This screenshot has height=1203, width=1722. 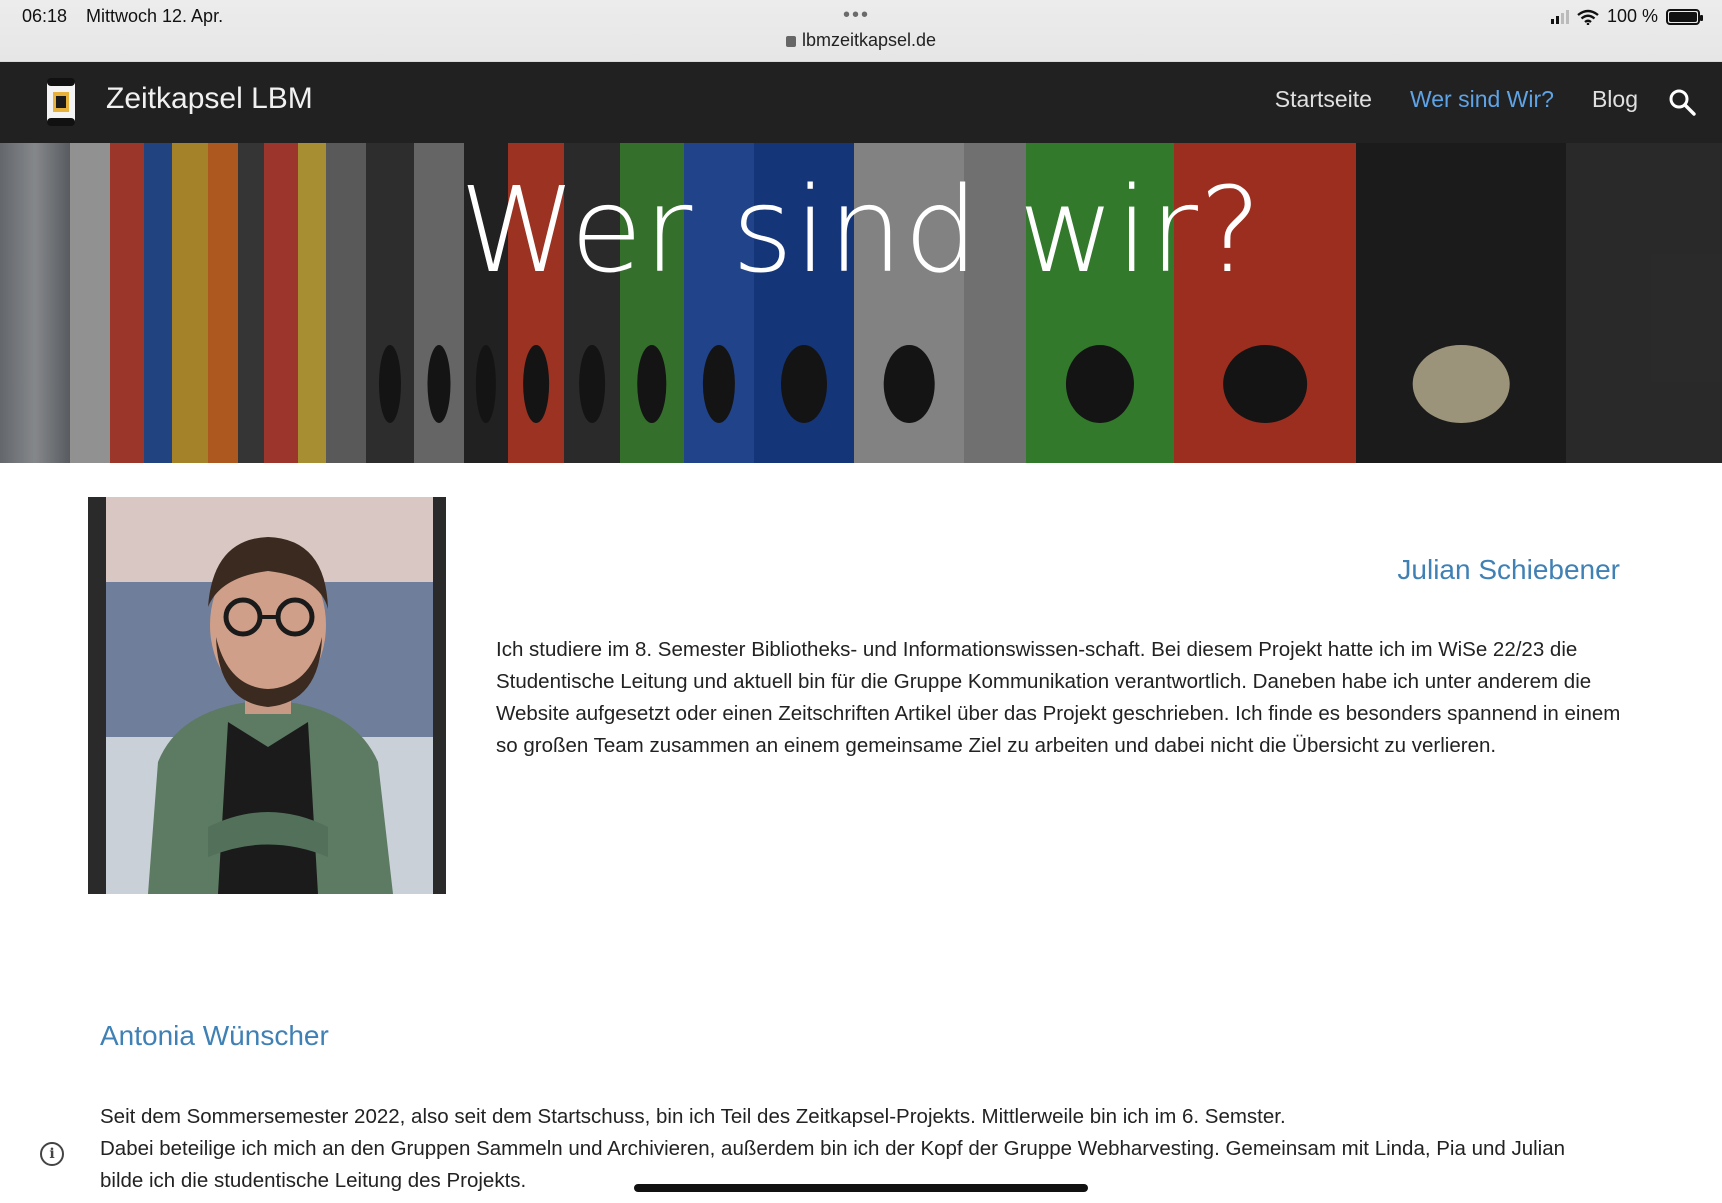 What do you see at coordinates (861, 230) in the screenshot?
I see `page-title: Wer sind wir?` at bounding box center [861, 230].